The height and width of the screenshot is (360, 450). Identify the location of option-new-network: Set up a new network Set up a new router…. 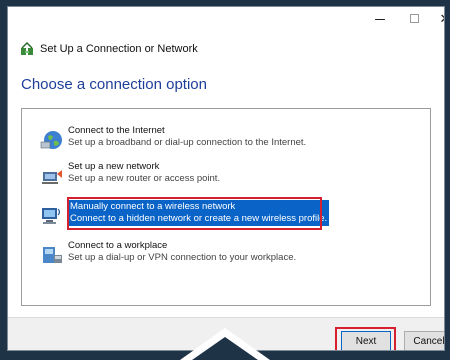
(226, 177).